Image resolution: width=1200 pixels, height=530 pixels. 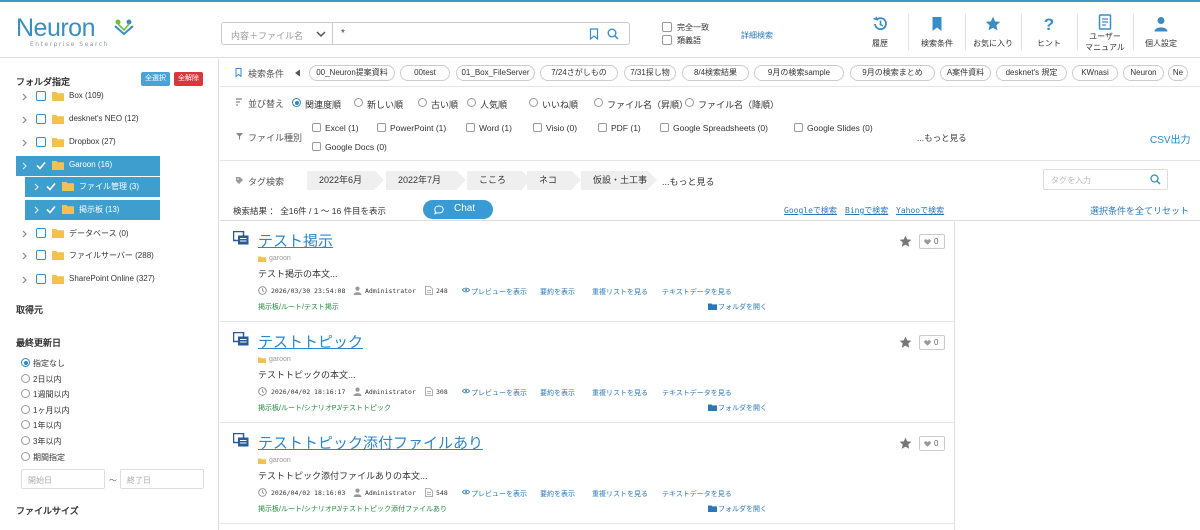 What do you see at coordinates (554, 180) in the screenshot?
I see `tag-chip: ネコ` at bounding box center [554, 180].